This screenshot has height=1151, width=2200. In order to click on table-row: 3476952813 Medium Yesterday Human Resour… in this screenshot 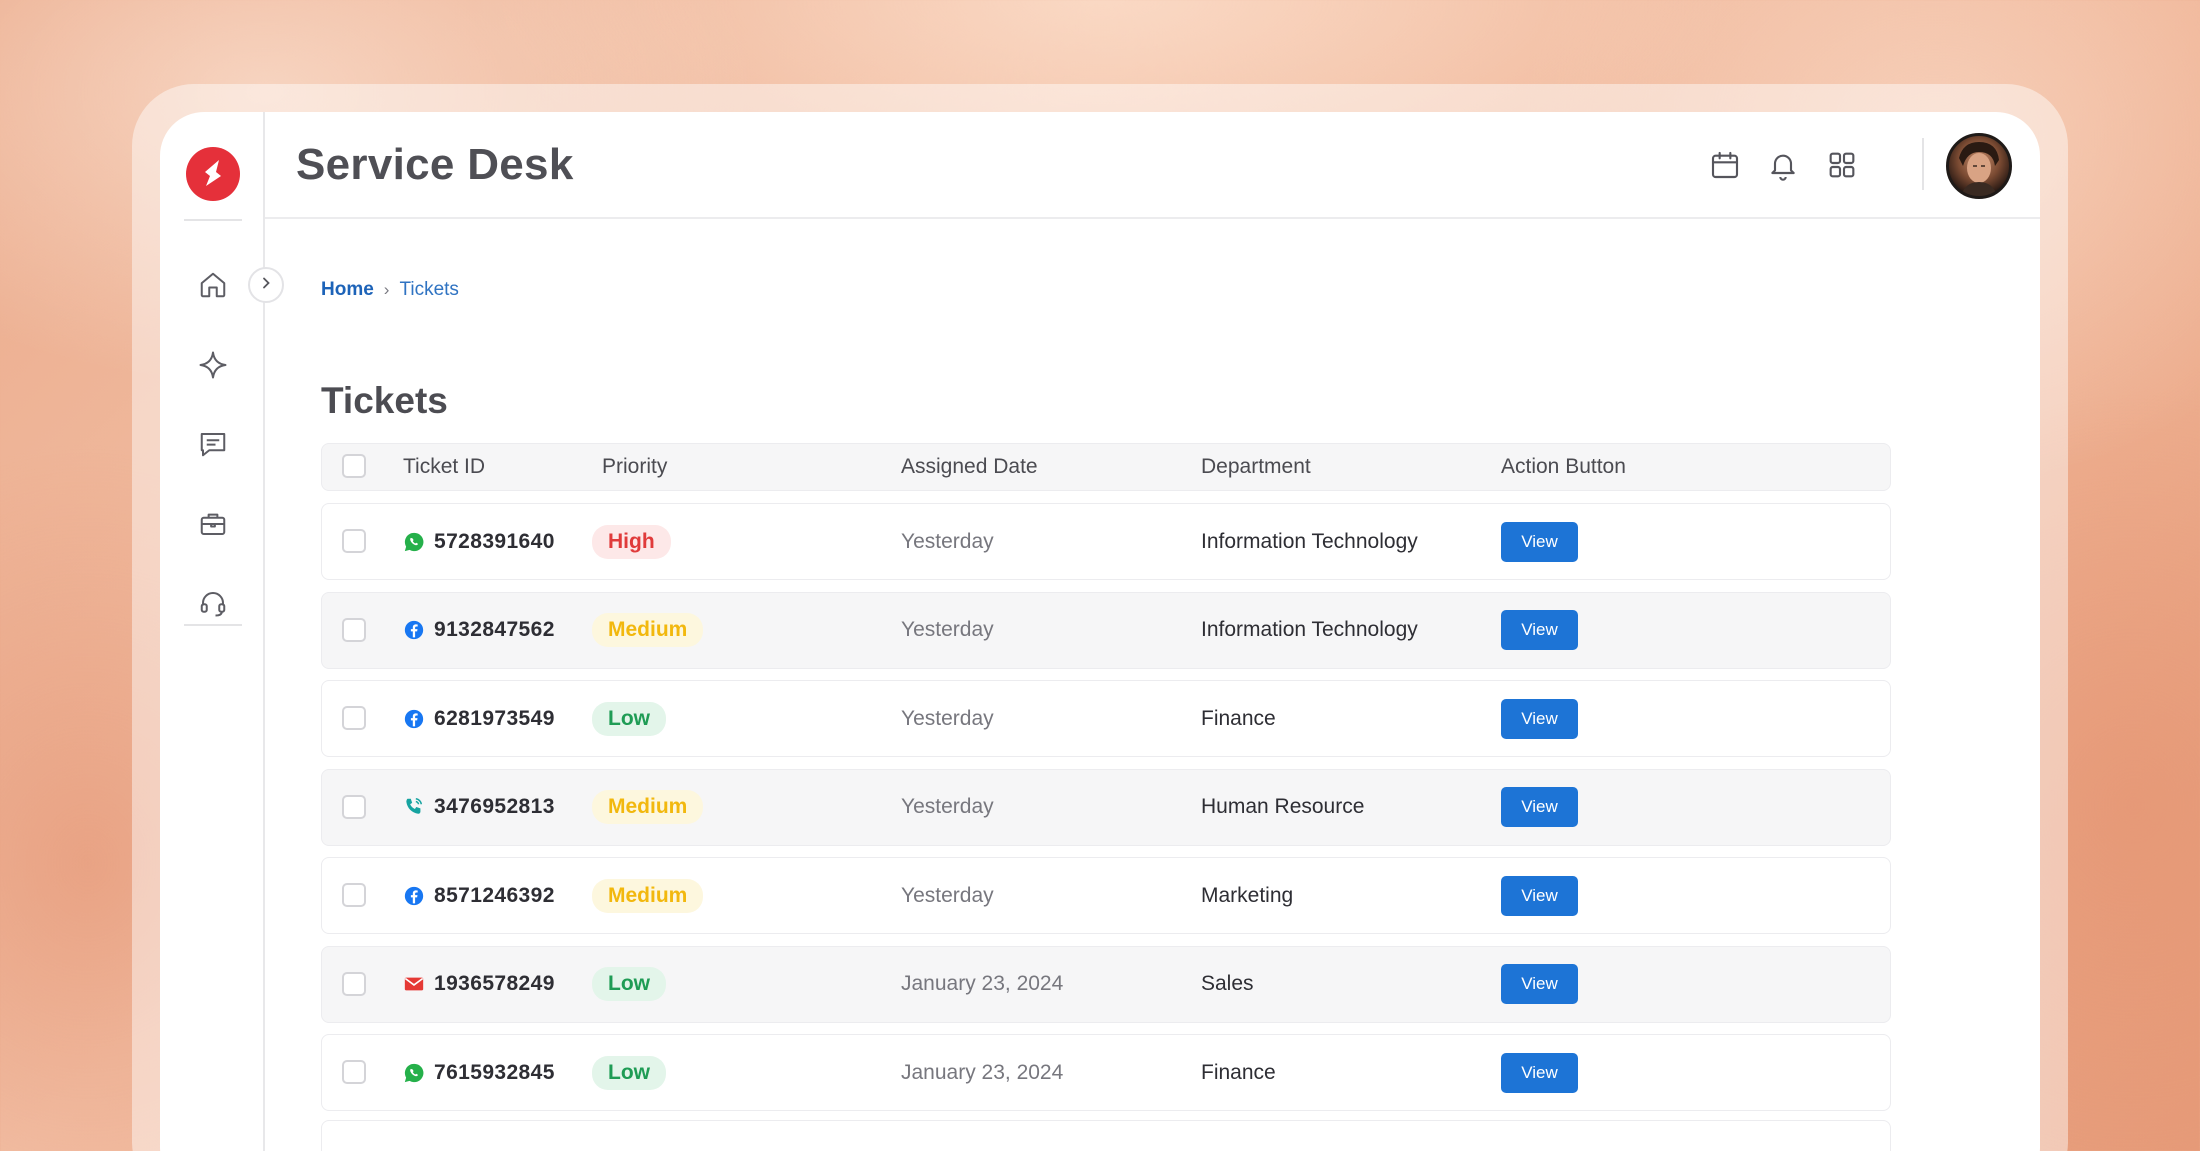, I will do `click(1106, 807)`.